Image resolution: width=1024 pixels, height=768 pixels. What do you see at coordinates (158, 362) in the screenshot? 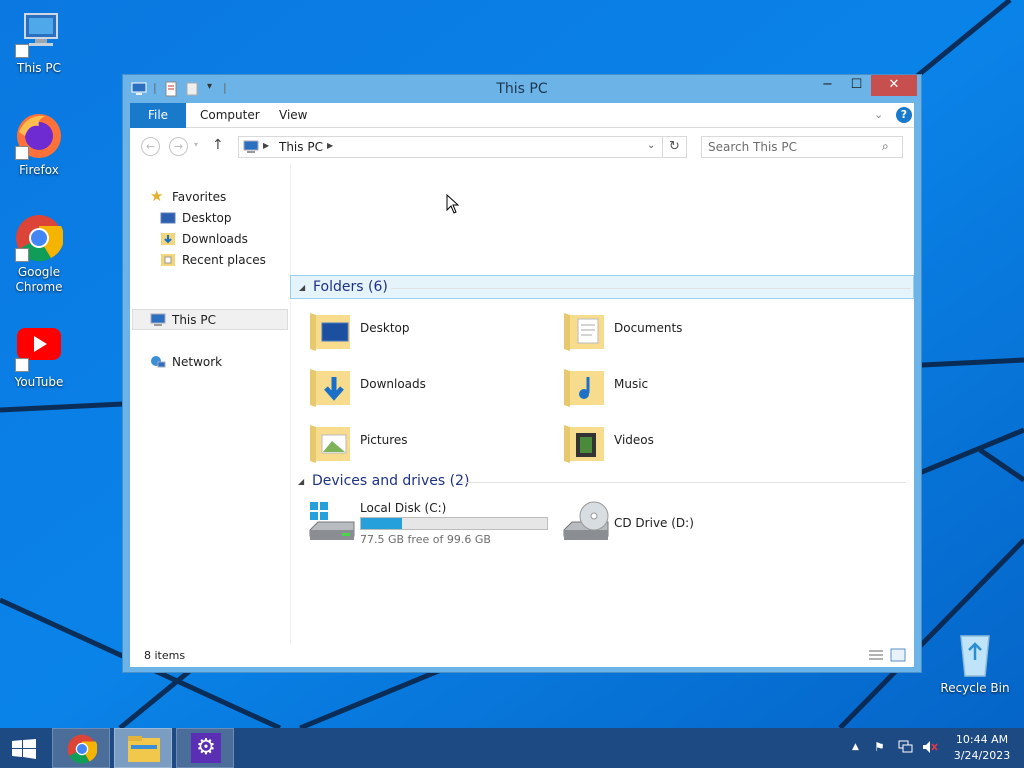
I see `network-icon` at bounding box center [158, 362].